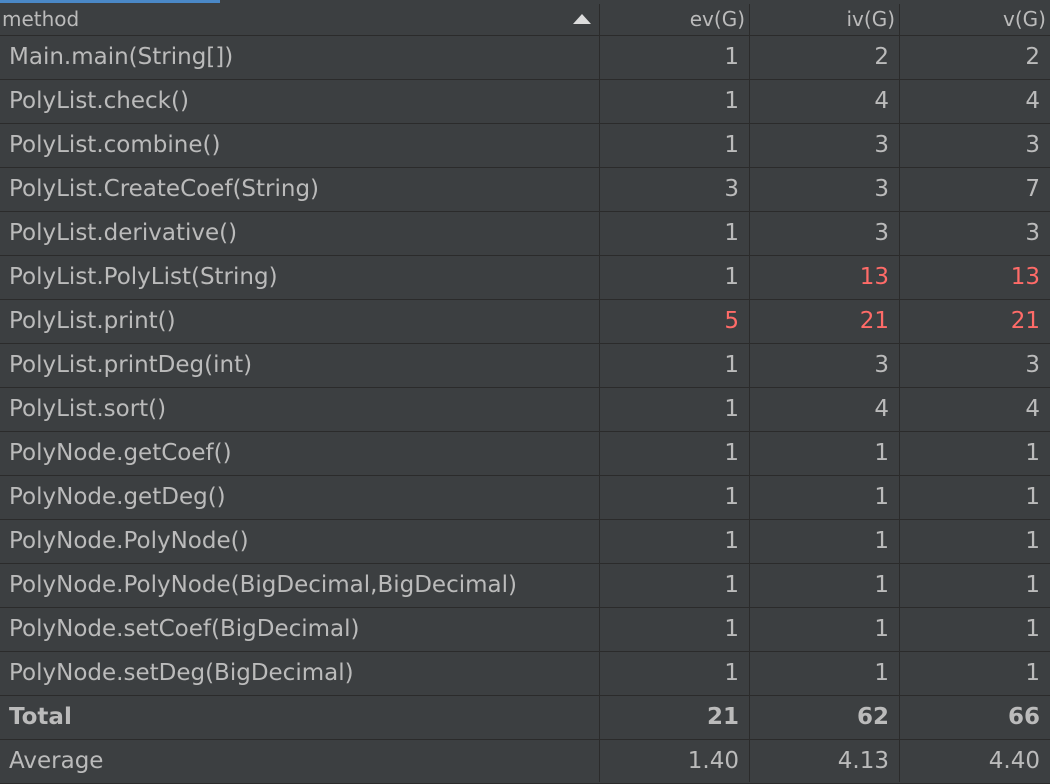 Image resolution: width=1050 pixels, height=784 pixels. Describe the element at coordinates (863, 761) in the screenshot. I see `iv-cell: 4.13` at that location.